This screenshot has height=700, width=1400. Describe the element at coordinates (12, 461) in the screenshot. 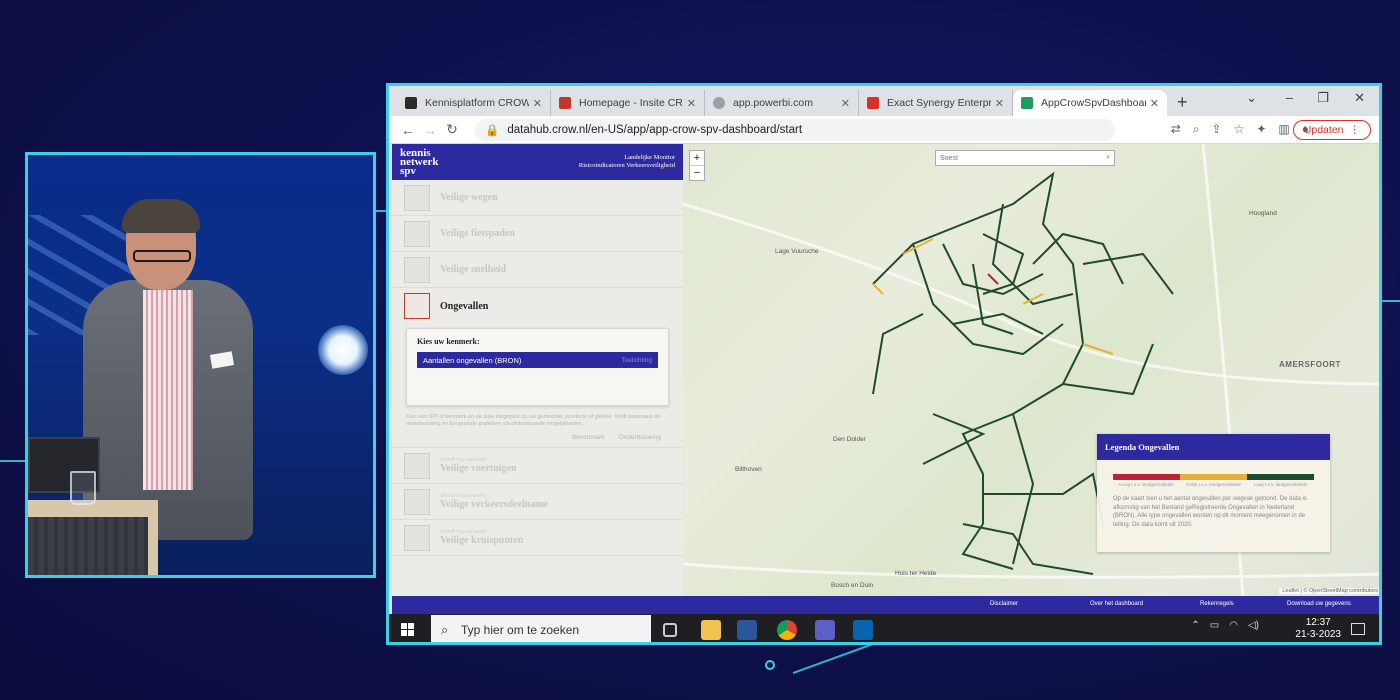

I see `decor-line` at that location.